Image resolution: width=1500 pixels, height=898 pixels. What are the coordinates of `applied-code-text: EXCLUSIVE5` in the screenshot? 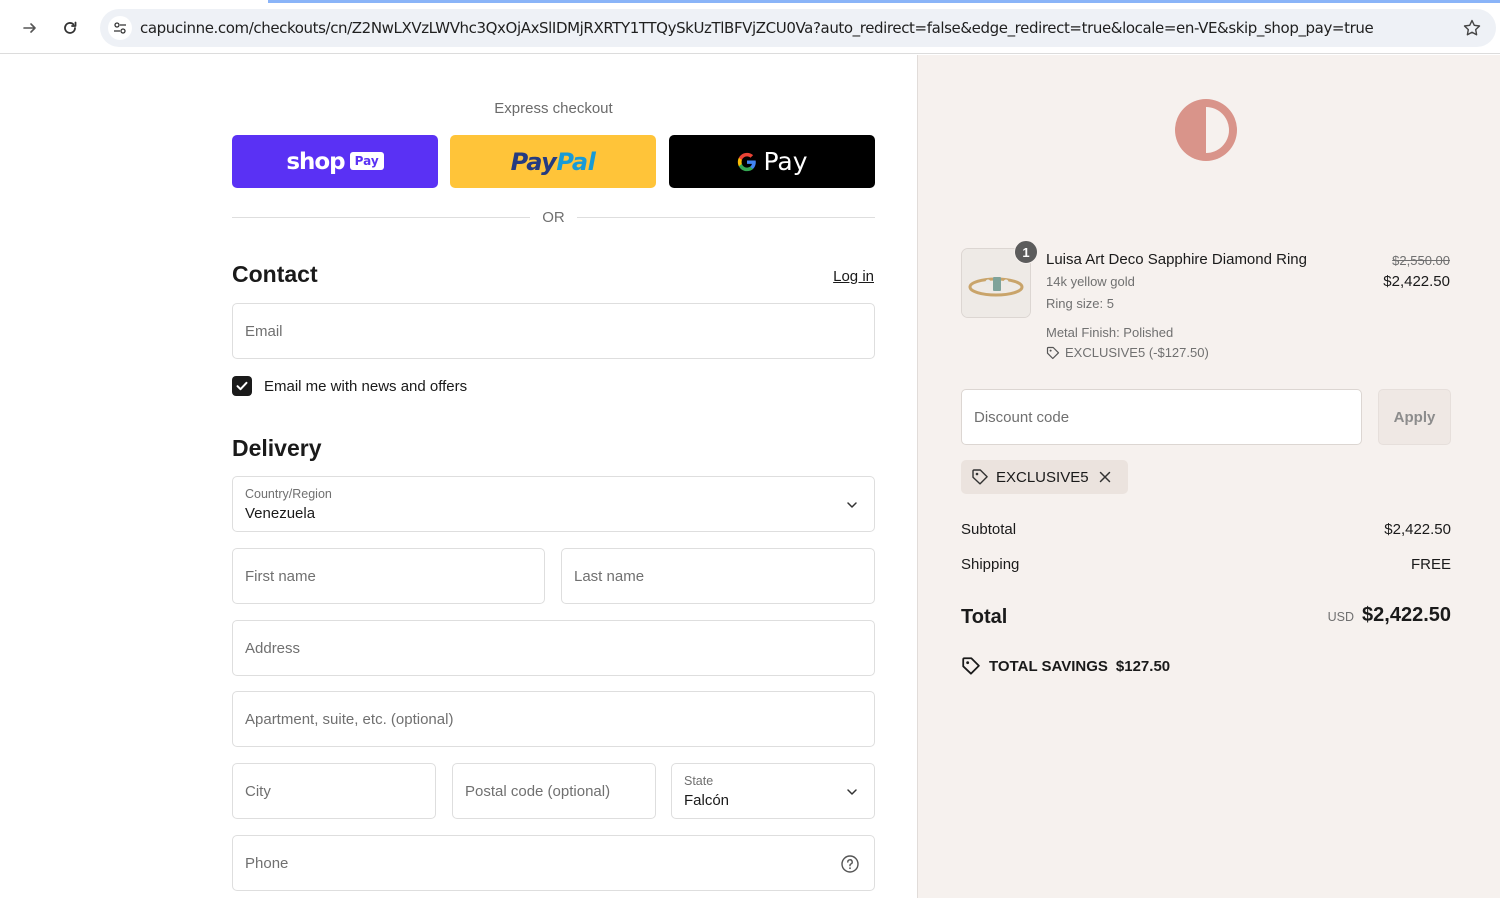 It's located at (1042, 477).